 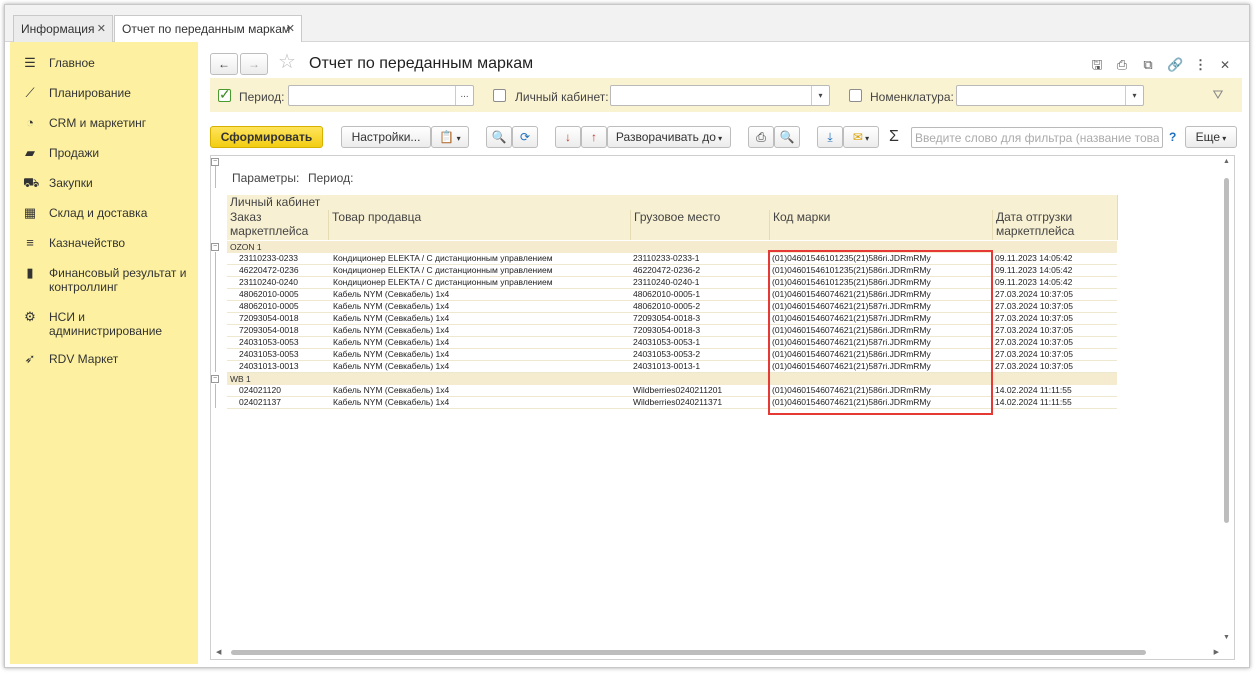 I want to click on back-button: ←, so click(x=224, y=64).